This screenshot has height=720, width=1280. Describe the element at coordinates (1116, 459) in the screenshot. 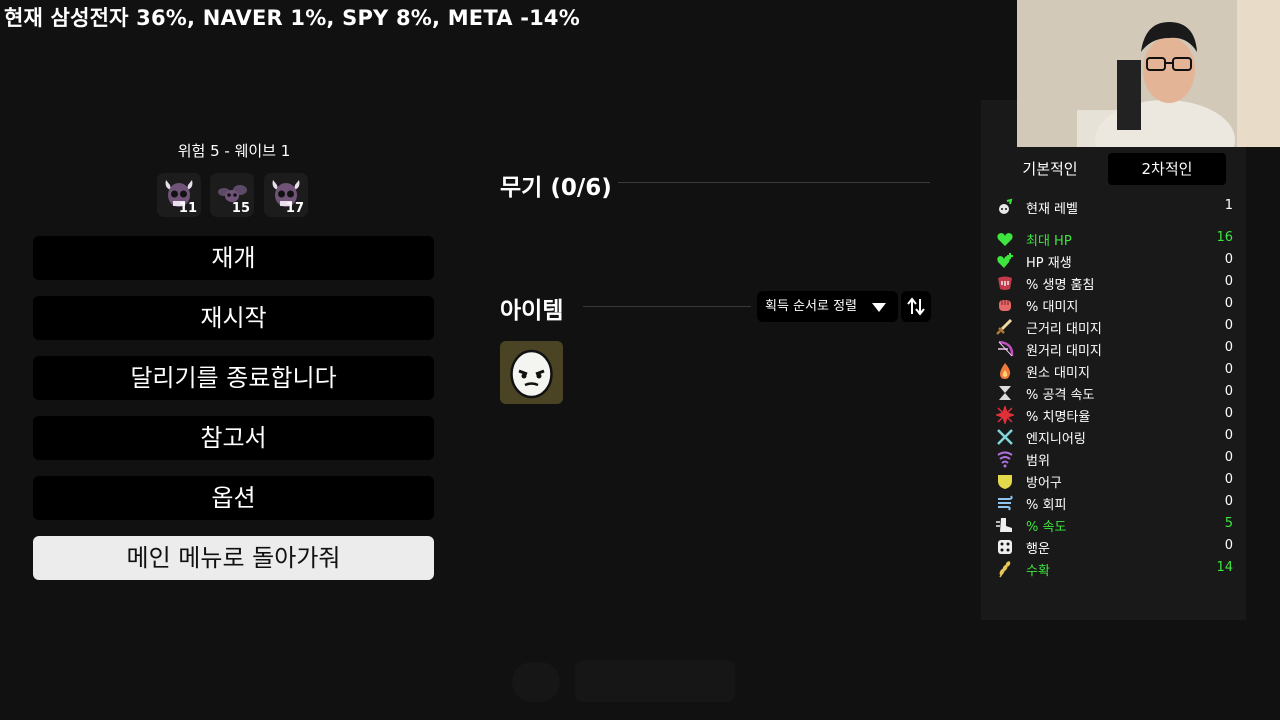

I see `stat-row: 범위 0` at that location.